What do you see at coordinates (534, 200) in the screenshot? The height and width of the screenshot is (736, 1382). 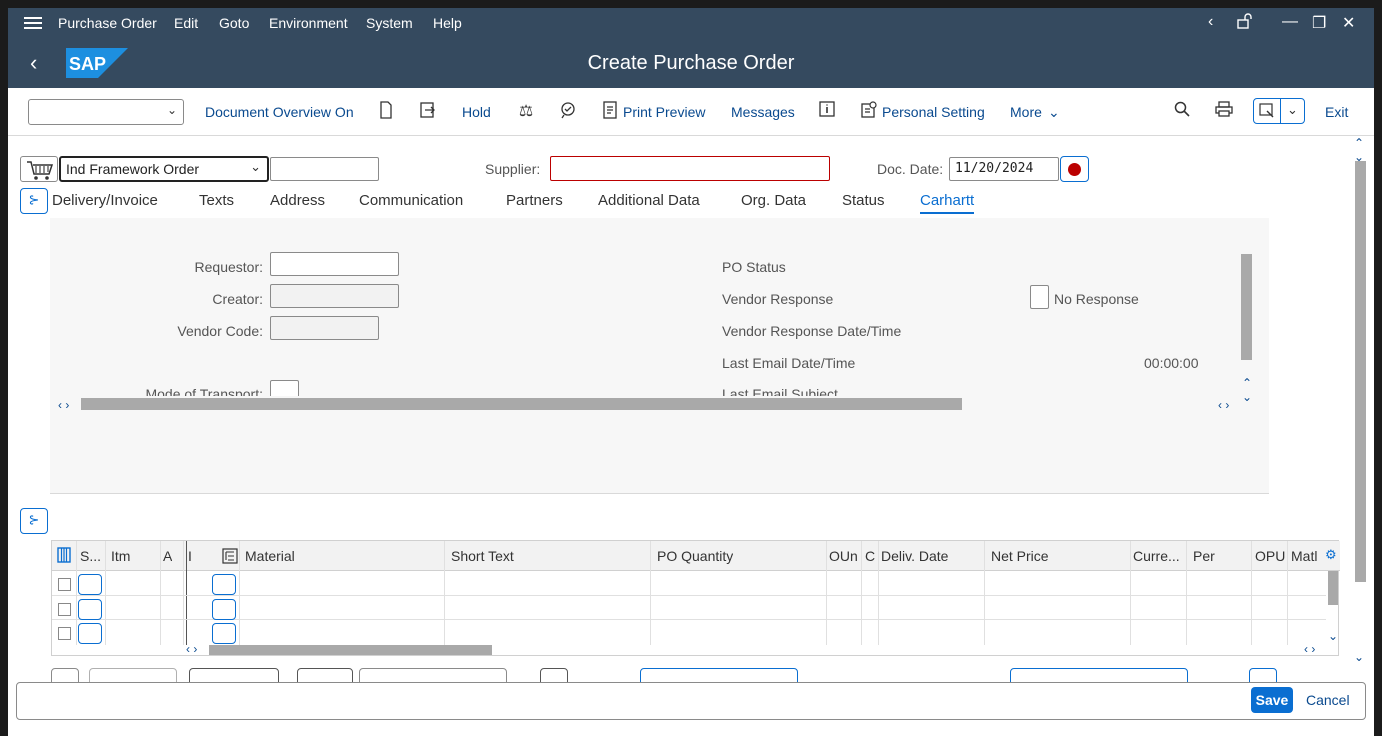 I see `tab-partners: Partners` at bounding box center [534, 200].